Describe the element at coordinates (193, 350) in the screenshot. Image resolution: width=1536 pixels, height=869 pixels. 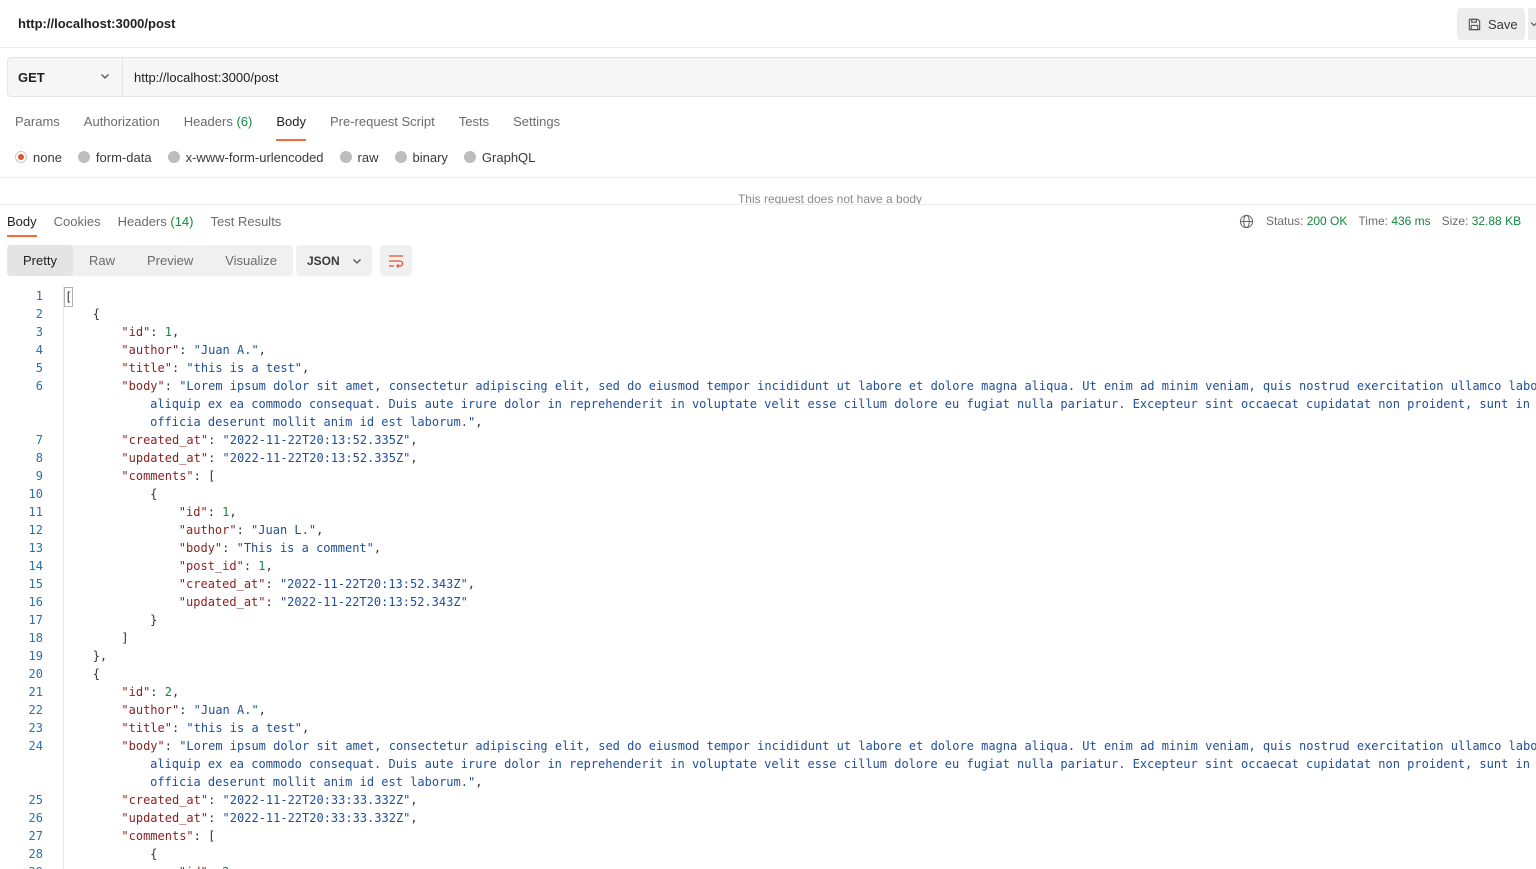
I see `code-text: "author": "Juan A.",` at that location.